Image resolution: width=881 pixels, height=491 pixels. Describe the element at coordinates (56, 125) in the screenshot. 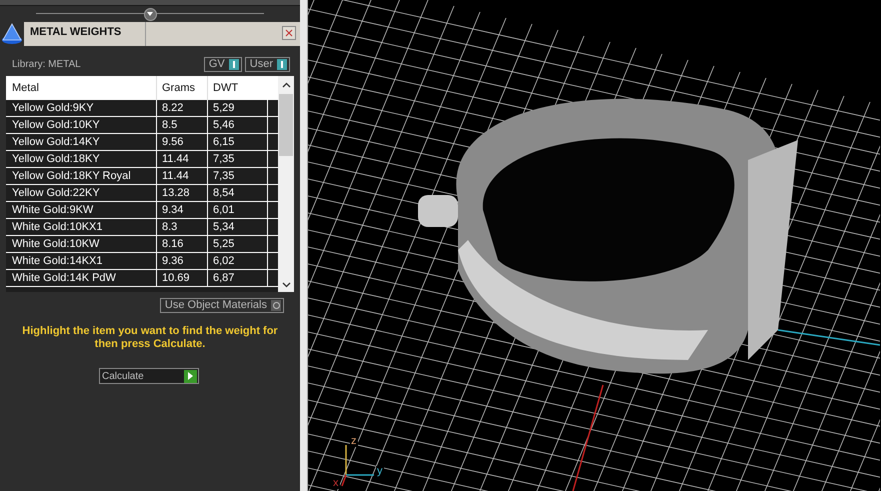

I see `metal-cell-text: Yellow Gold:10KY` at that location.